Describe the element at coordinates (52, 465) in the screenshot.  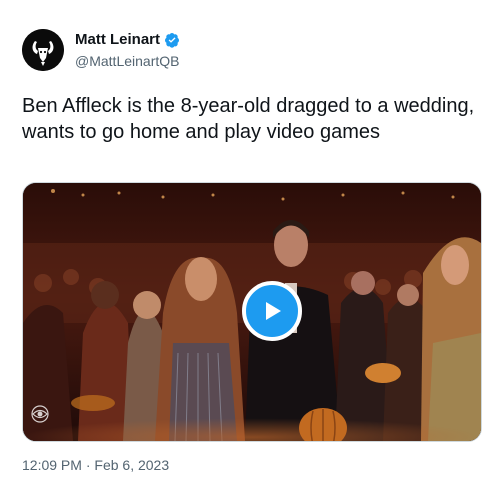
I see `tweet-time: 12:09 PM` at that location.